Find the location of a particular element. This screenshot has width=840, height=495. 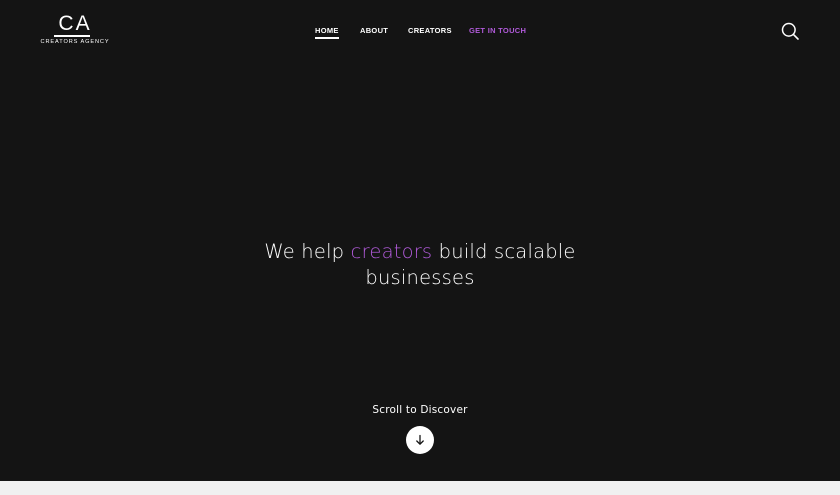

arrow-down-icon is located at coordinates (420, 439).